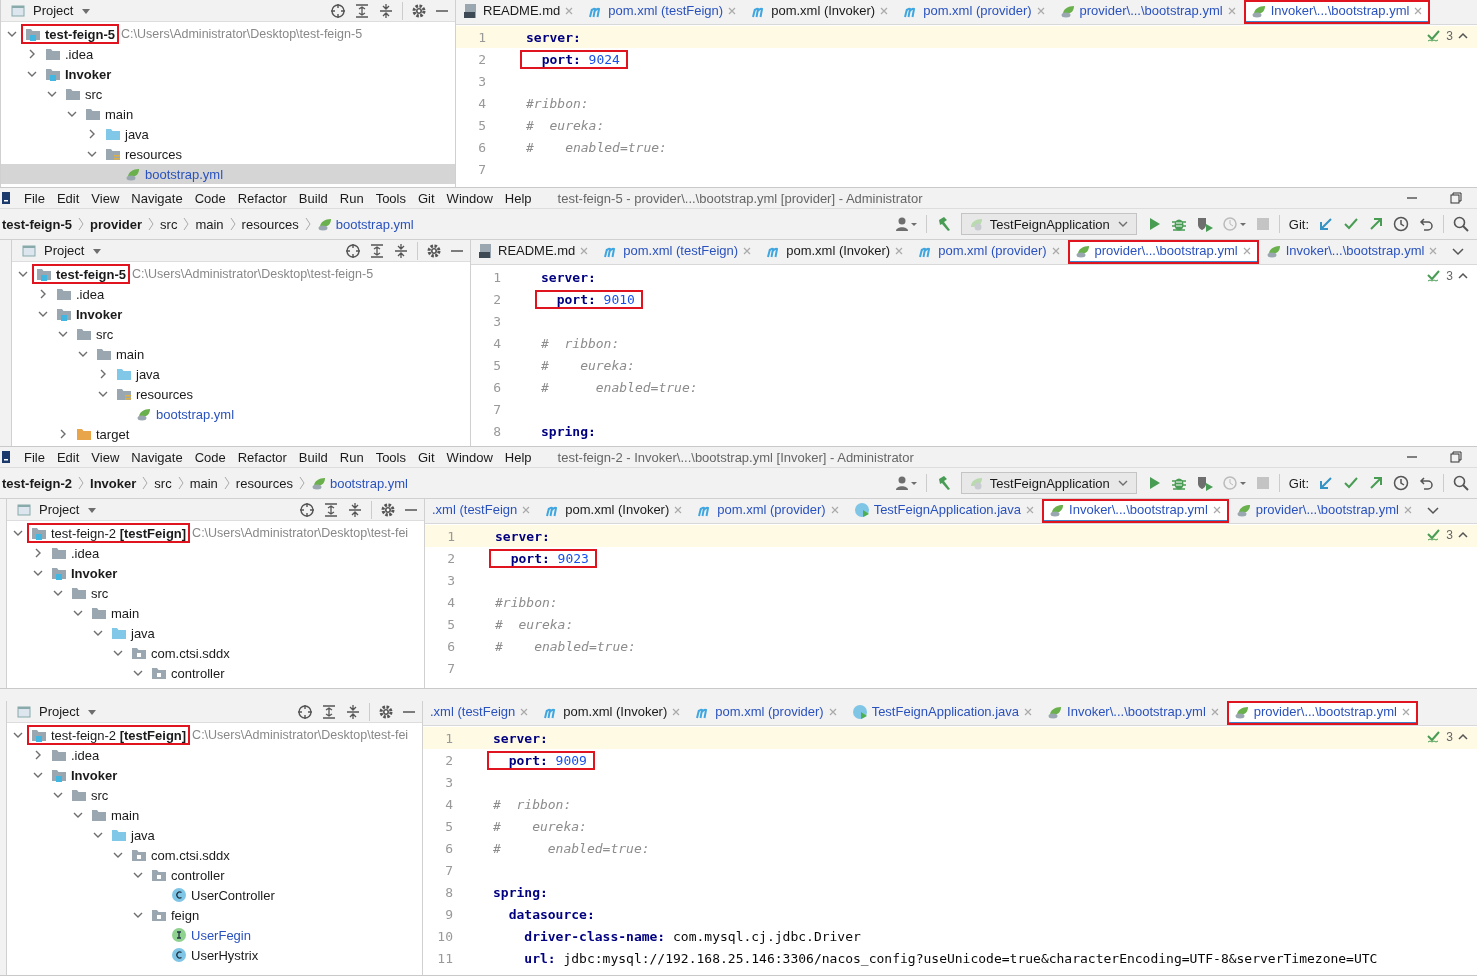  I want to click on editor-tab: README.md, so click(534, 252).